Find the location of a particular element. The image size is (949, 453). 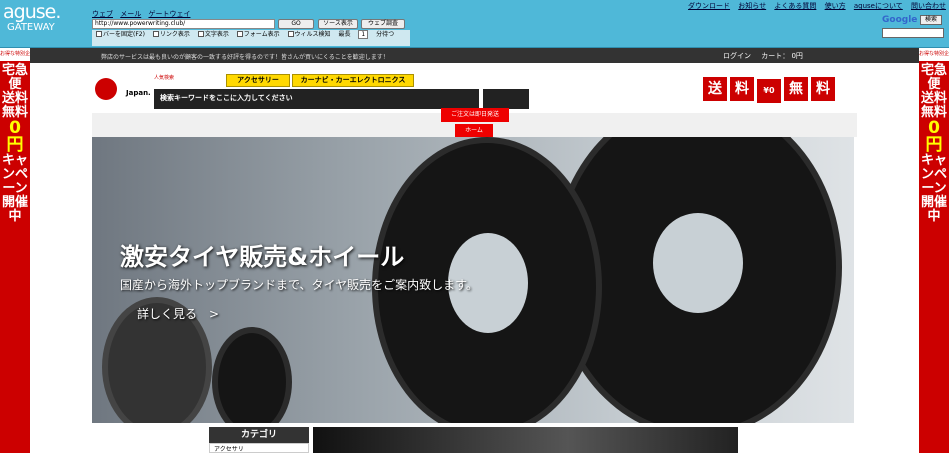

truck-icon: ¥0 is located at coordinates (769, 91).